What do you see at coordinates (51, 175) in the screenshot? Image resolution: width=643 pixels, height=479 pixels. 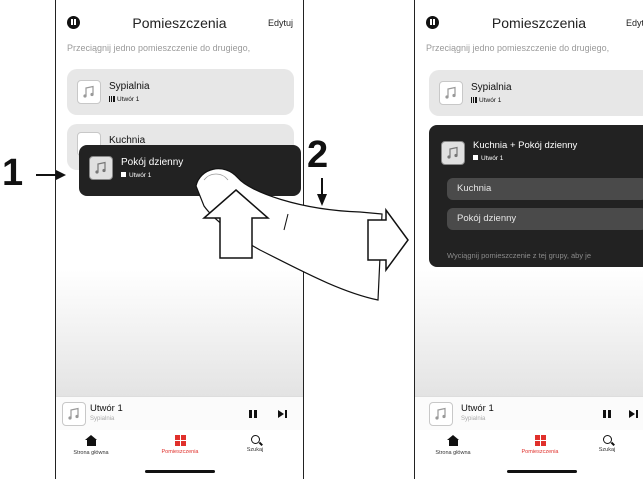 I see `arrow-right-icon` at bounding box center [51, 175].